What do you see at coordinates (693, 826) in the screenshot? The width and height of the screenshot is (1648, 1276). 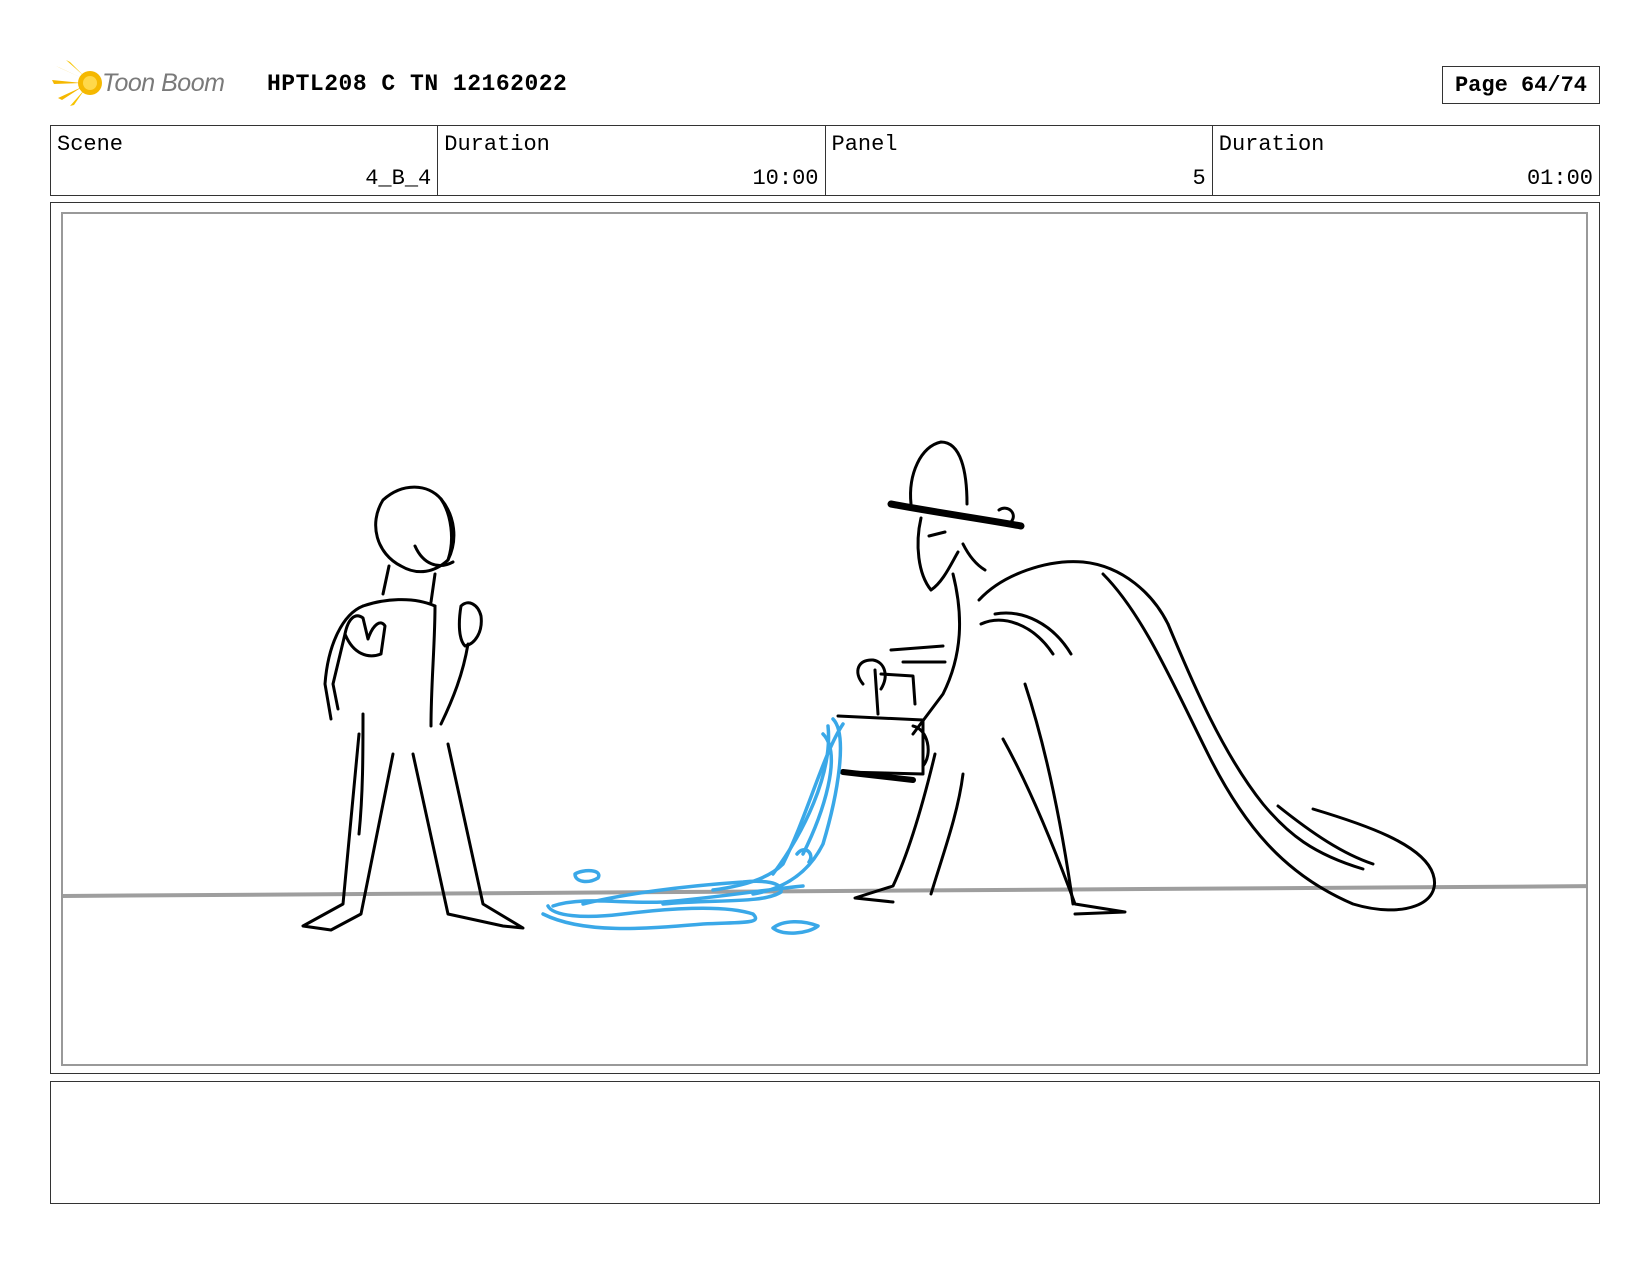 I see `water-splash-sketch` at bounding box center [693, 826].